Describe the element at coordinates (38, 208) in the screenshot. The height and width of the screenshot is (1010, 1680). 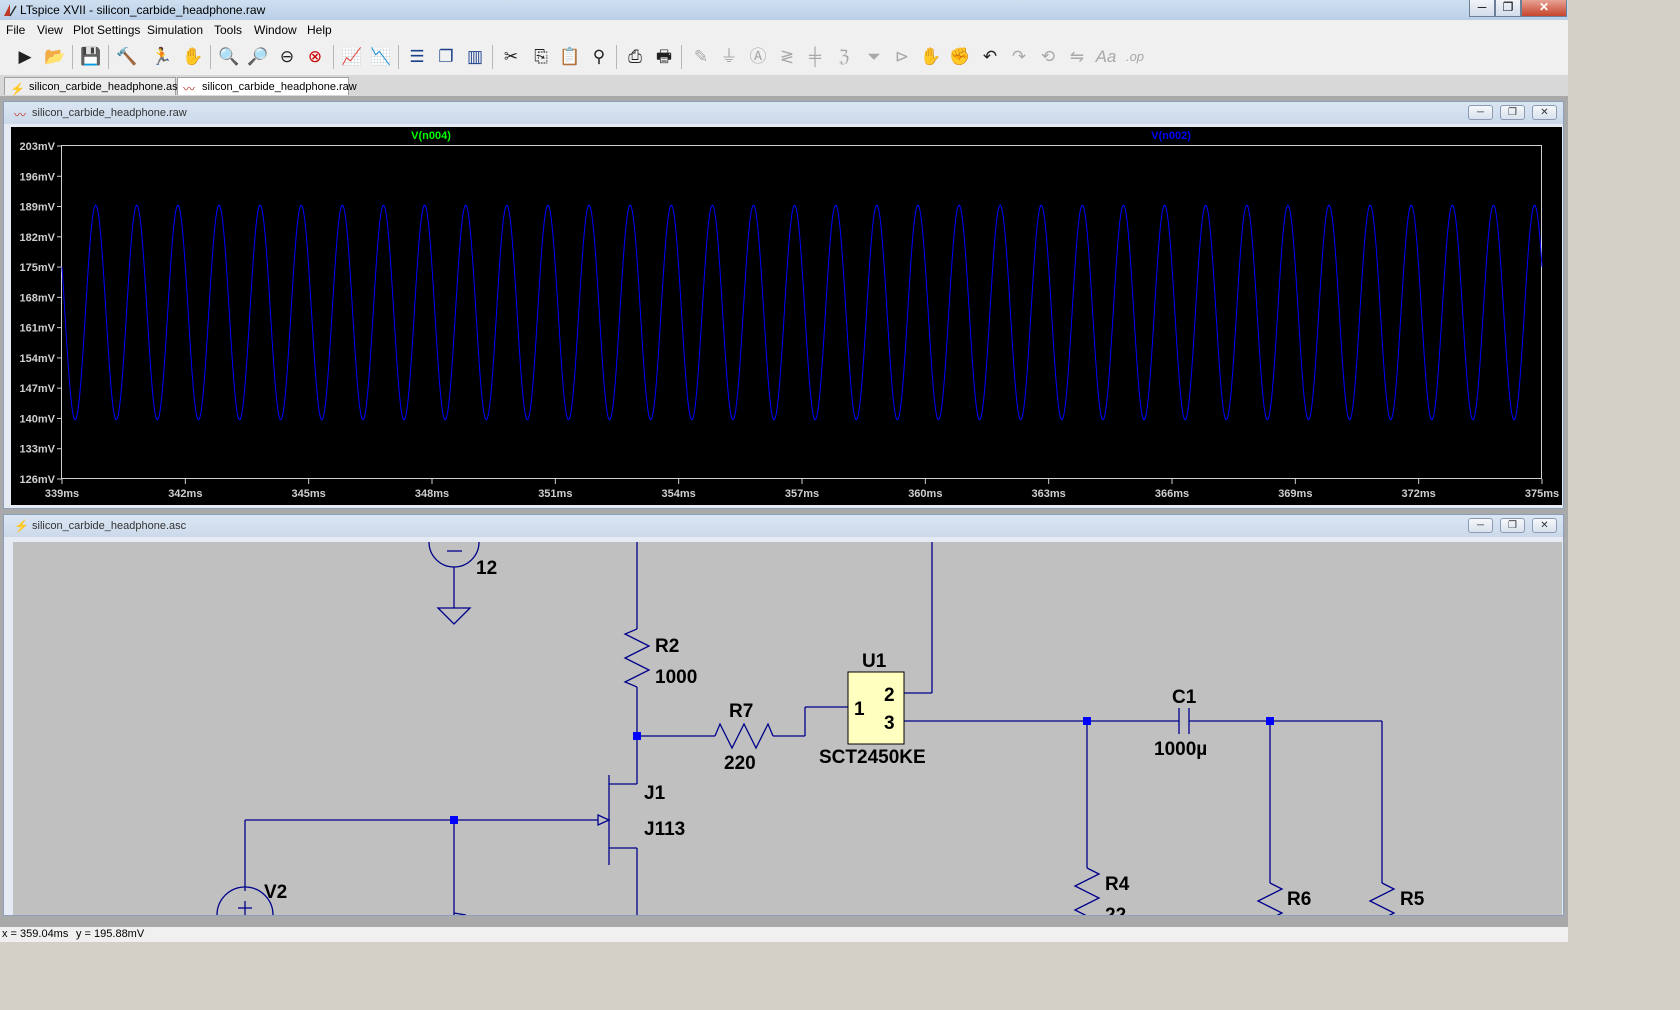
I see `y-tick-label: 189mV` at that location.